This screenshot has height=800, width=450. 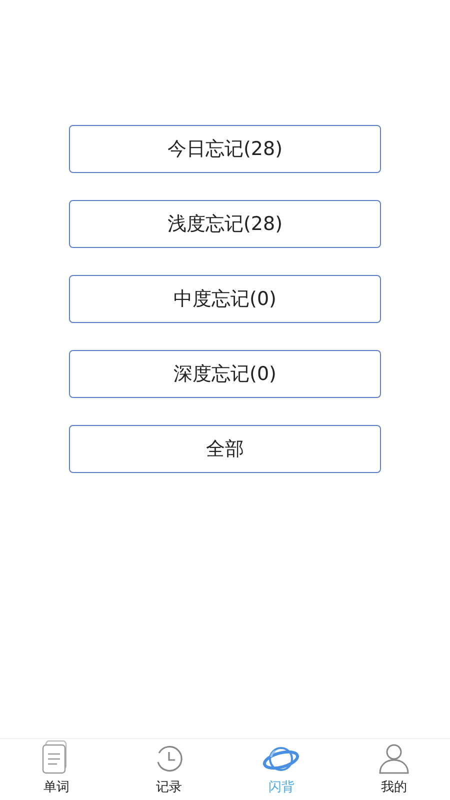 I want to click on filter-button: 深度忘记(0), so click(x=225, y=374).